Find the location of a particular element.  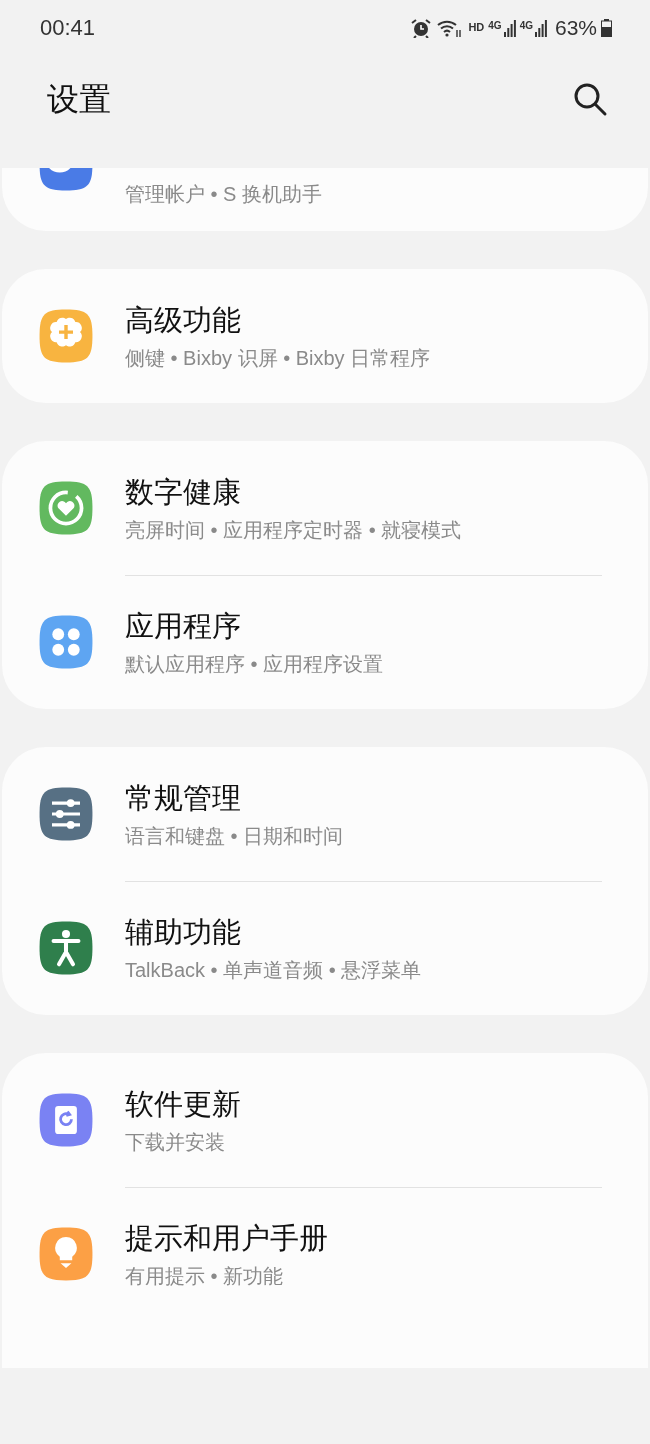

item-subtitle: 管理帐户 • S 换机助手 is located at coordinates (223, 194).